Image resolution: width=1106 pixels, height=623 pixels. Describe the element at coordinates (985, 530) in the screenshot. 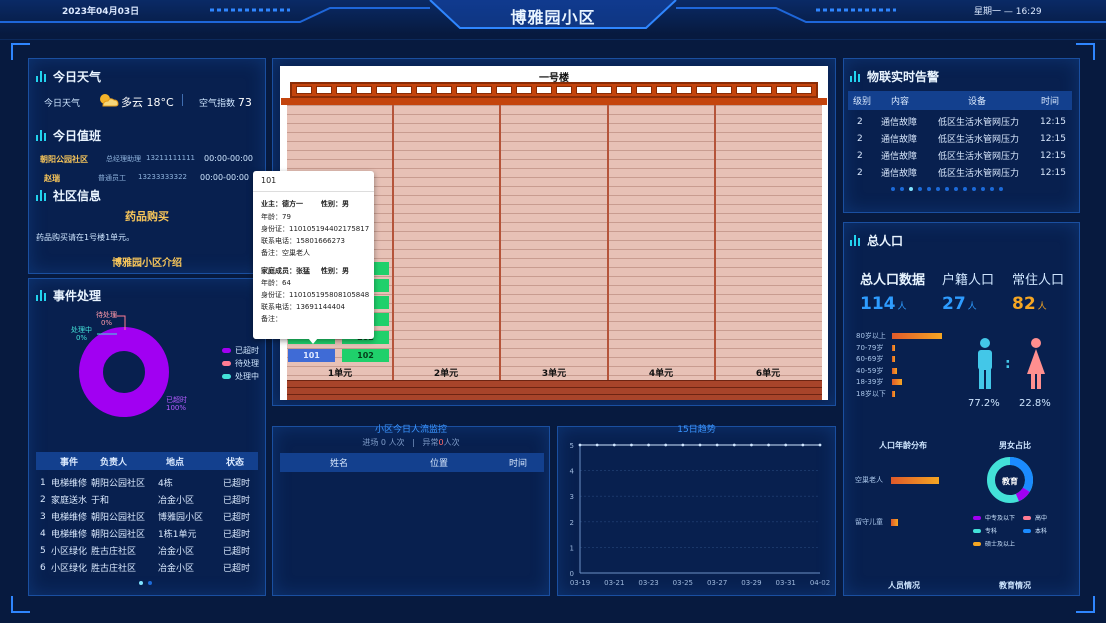

I see `legend-item: 专科` at that location.